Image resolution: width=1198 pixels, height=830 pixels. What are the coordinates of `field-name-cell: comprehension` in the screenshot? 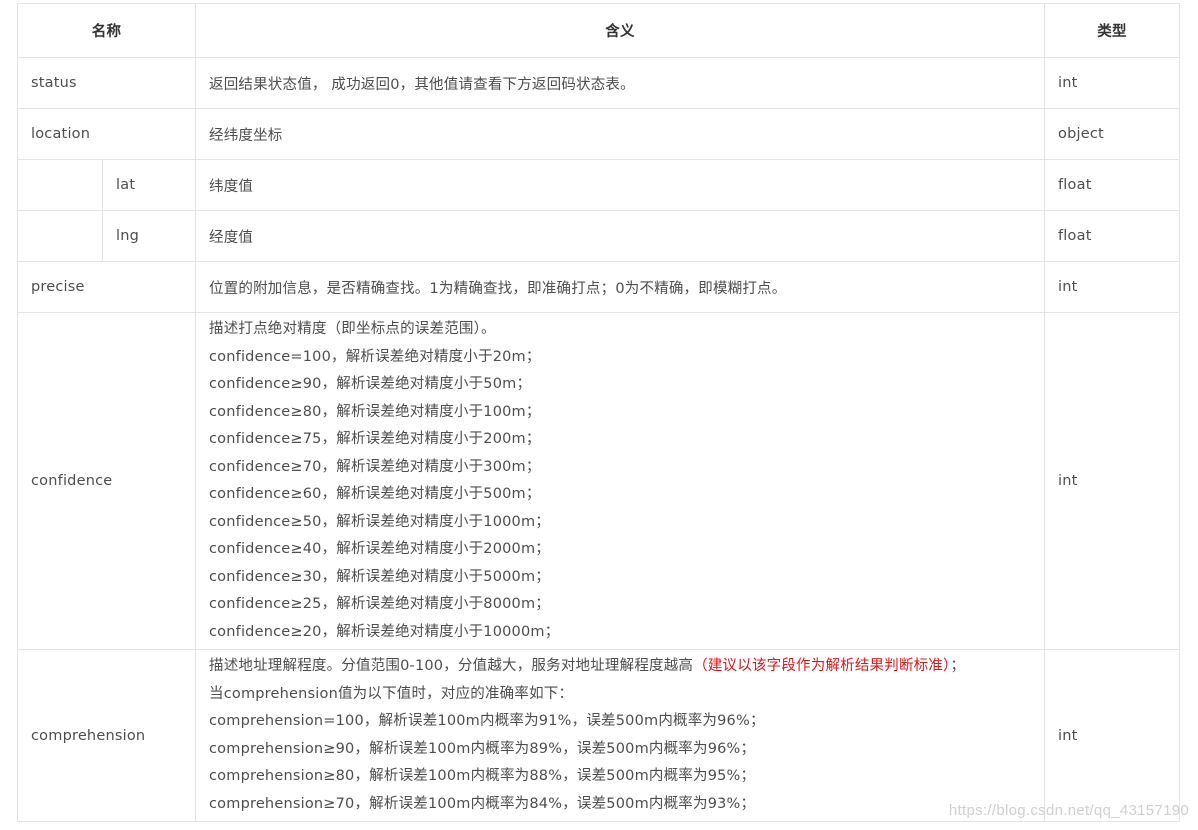 It's located at (106, 735).